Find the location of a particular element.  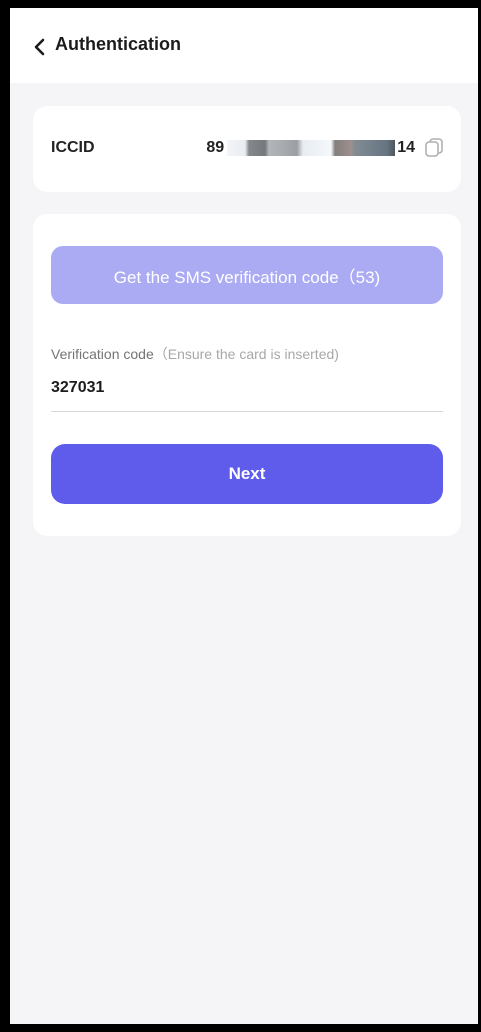

get-sms-code-button: Get the SMS verification code（53) is located at coordinates (247, 275).